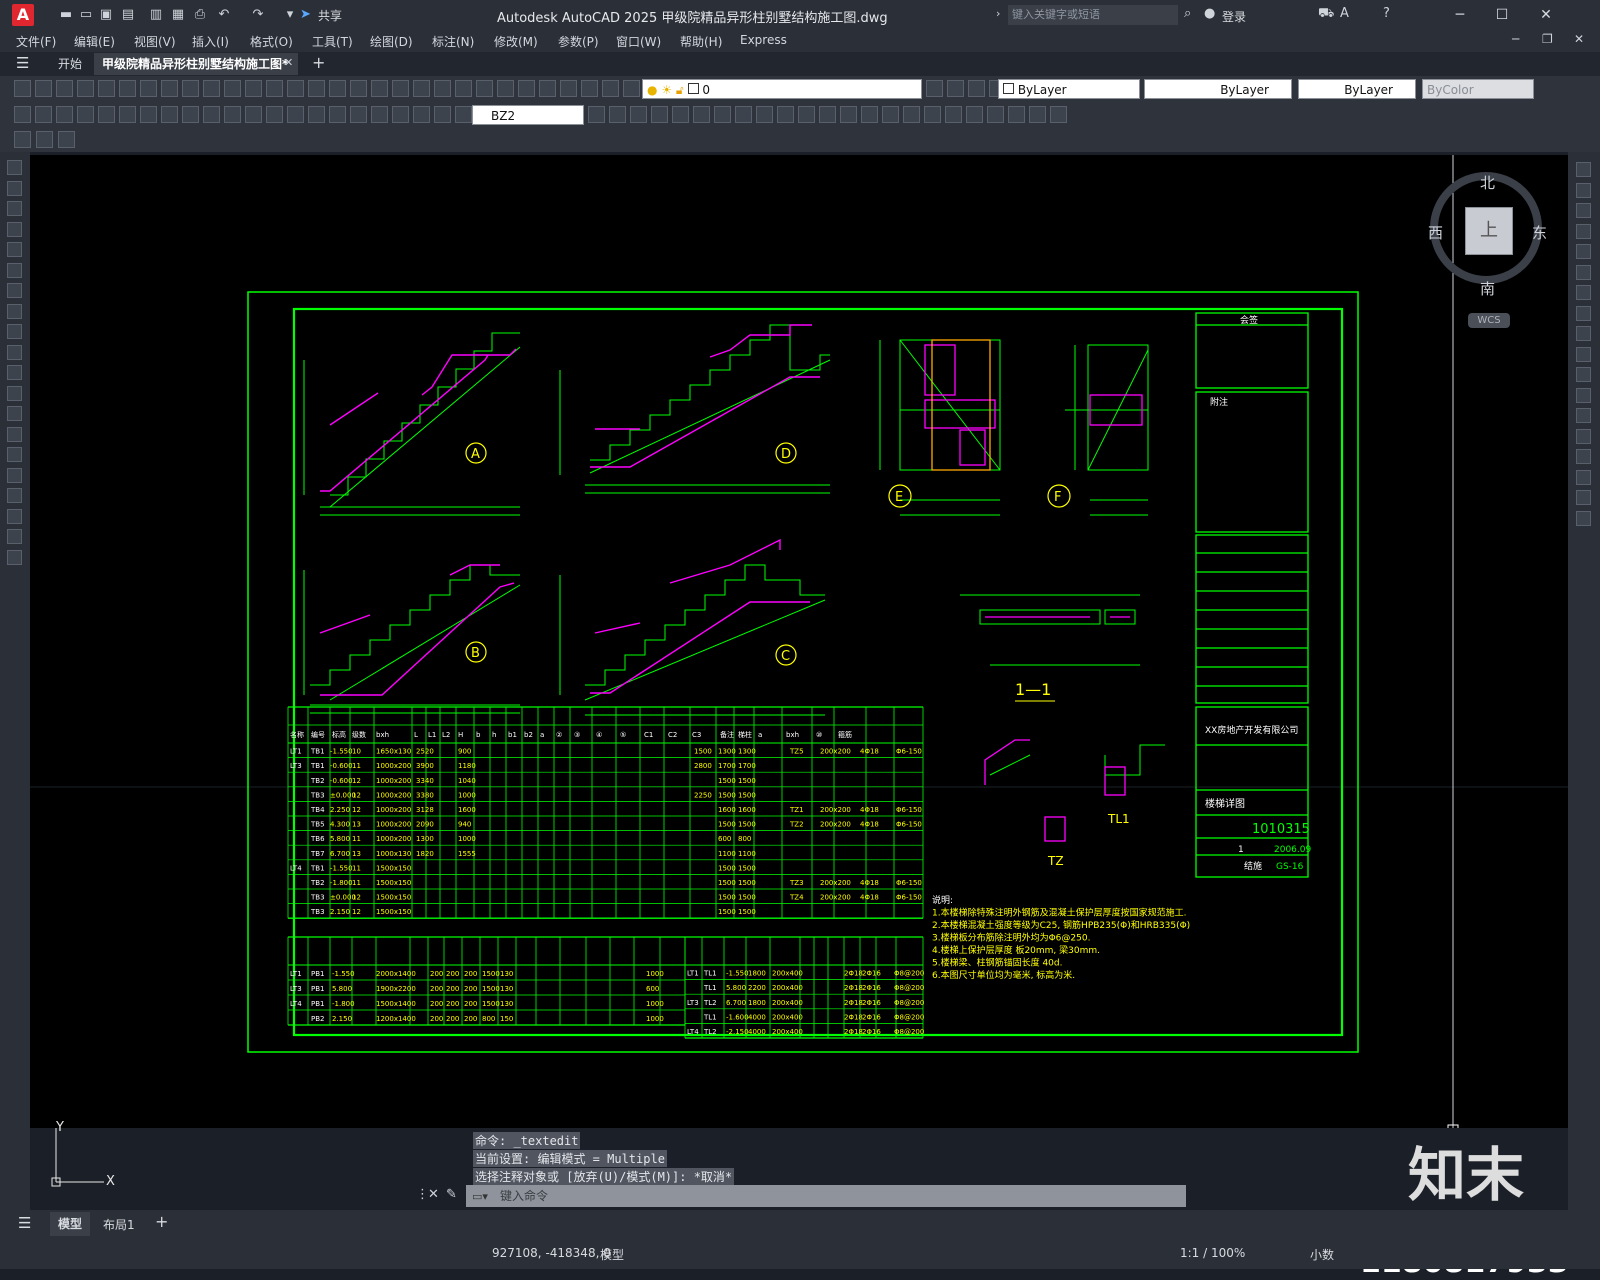 This screenshot has width=1600, height=1280. Describe the element at coordinates (998, 13) in the screenshot. I see `chevron-right-icon: ›` at that location.